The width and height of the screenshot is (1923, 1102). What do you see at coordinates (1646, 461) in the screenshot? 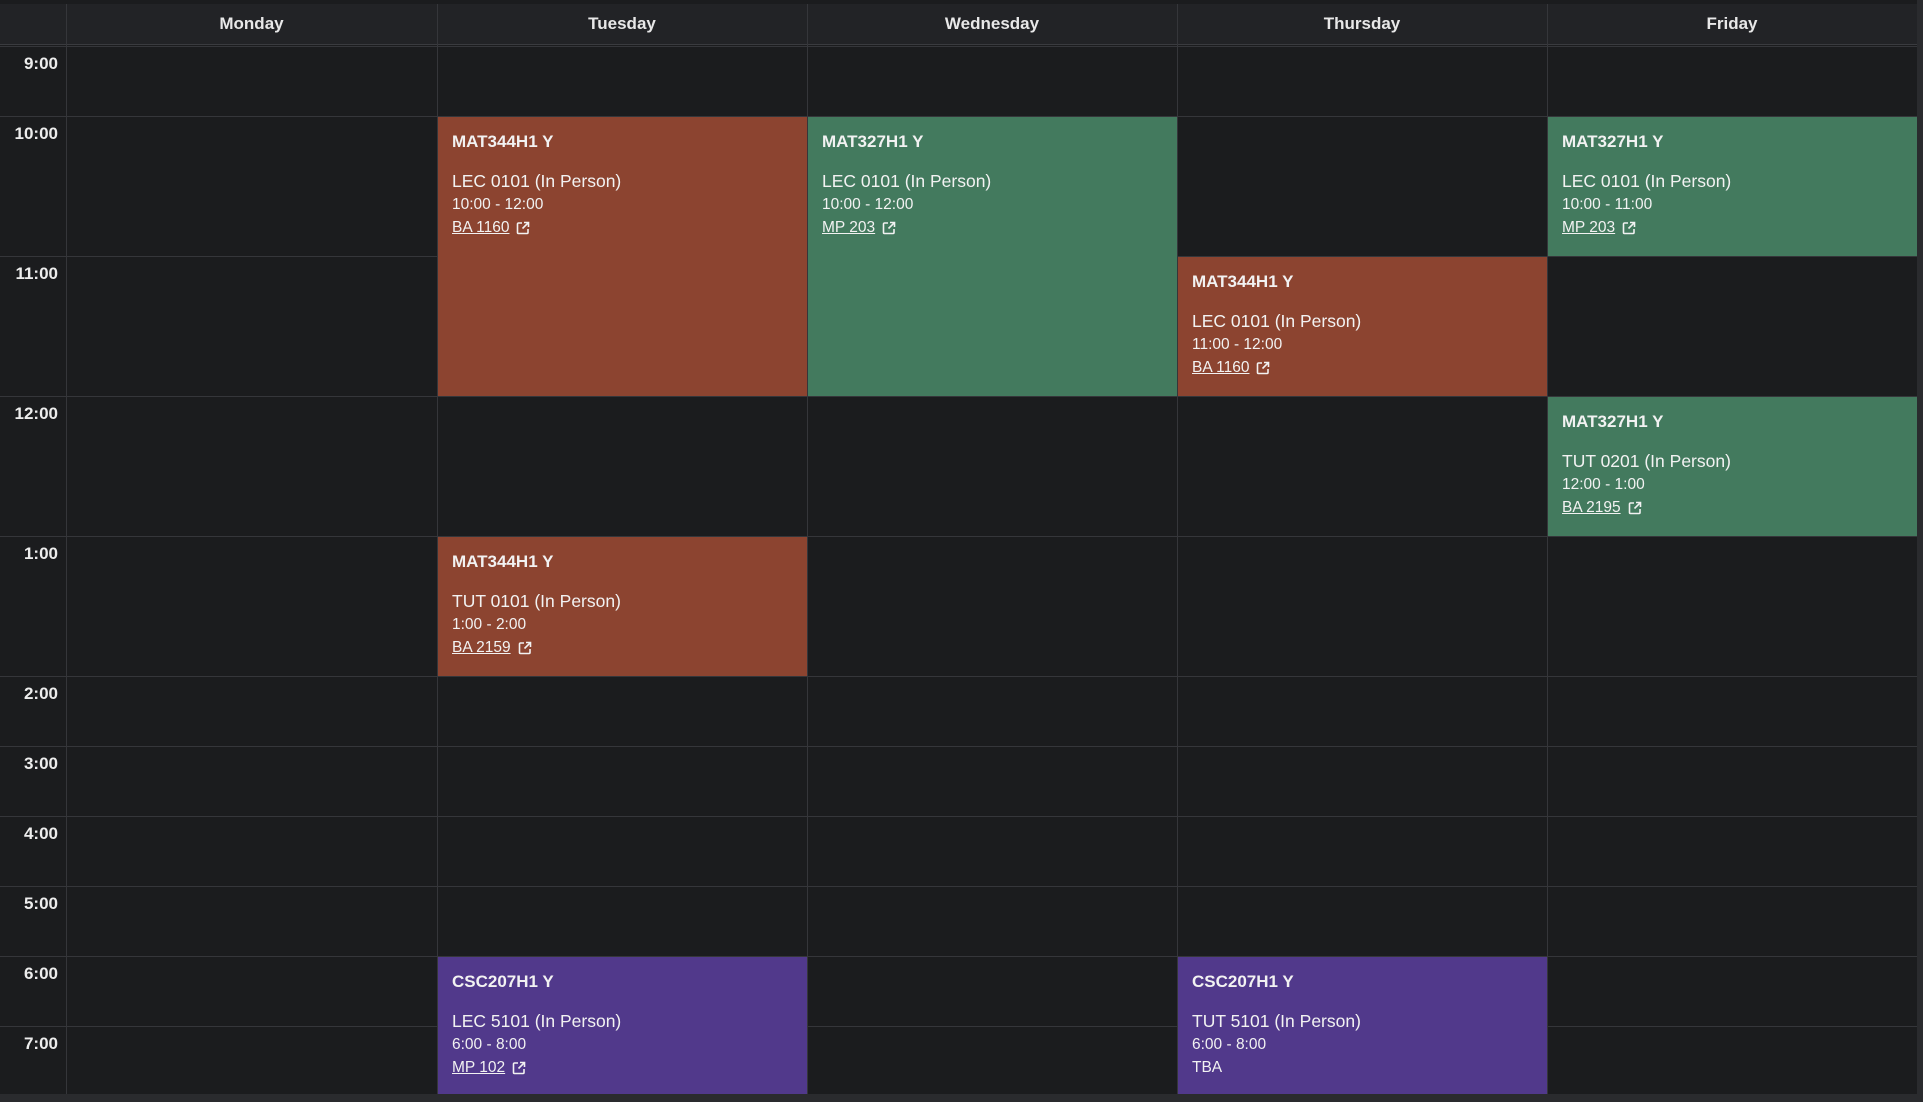
I see `section-label: TUT 0201 (In Person)` at bounding box center [1646, 461].